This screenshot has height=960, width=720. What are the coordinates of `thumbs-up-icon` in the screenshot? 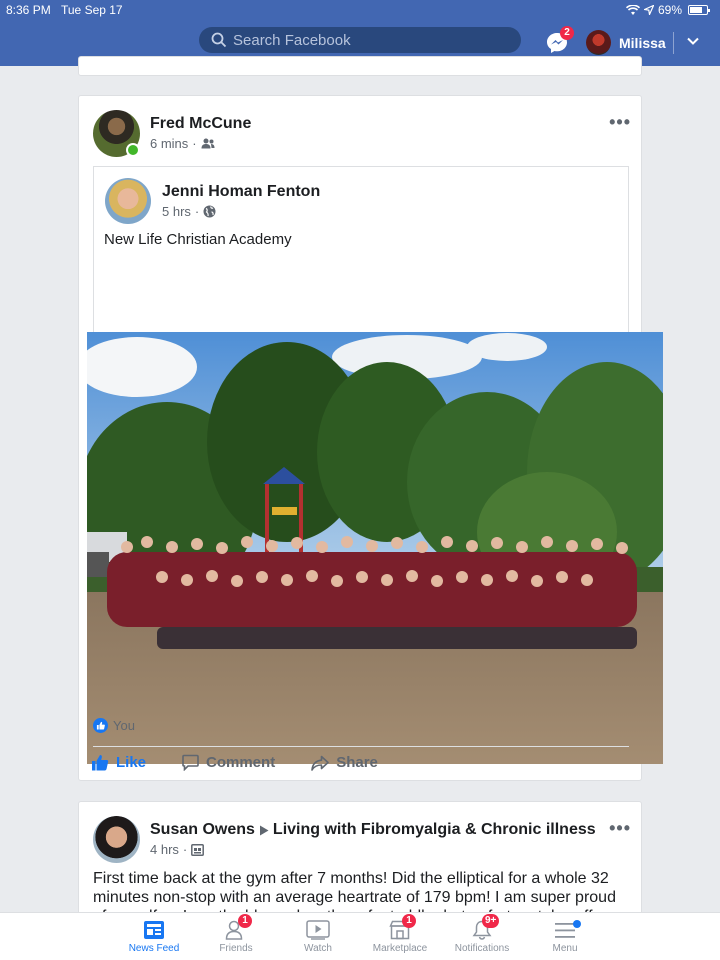 It's located at (100, 763).